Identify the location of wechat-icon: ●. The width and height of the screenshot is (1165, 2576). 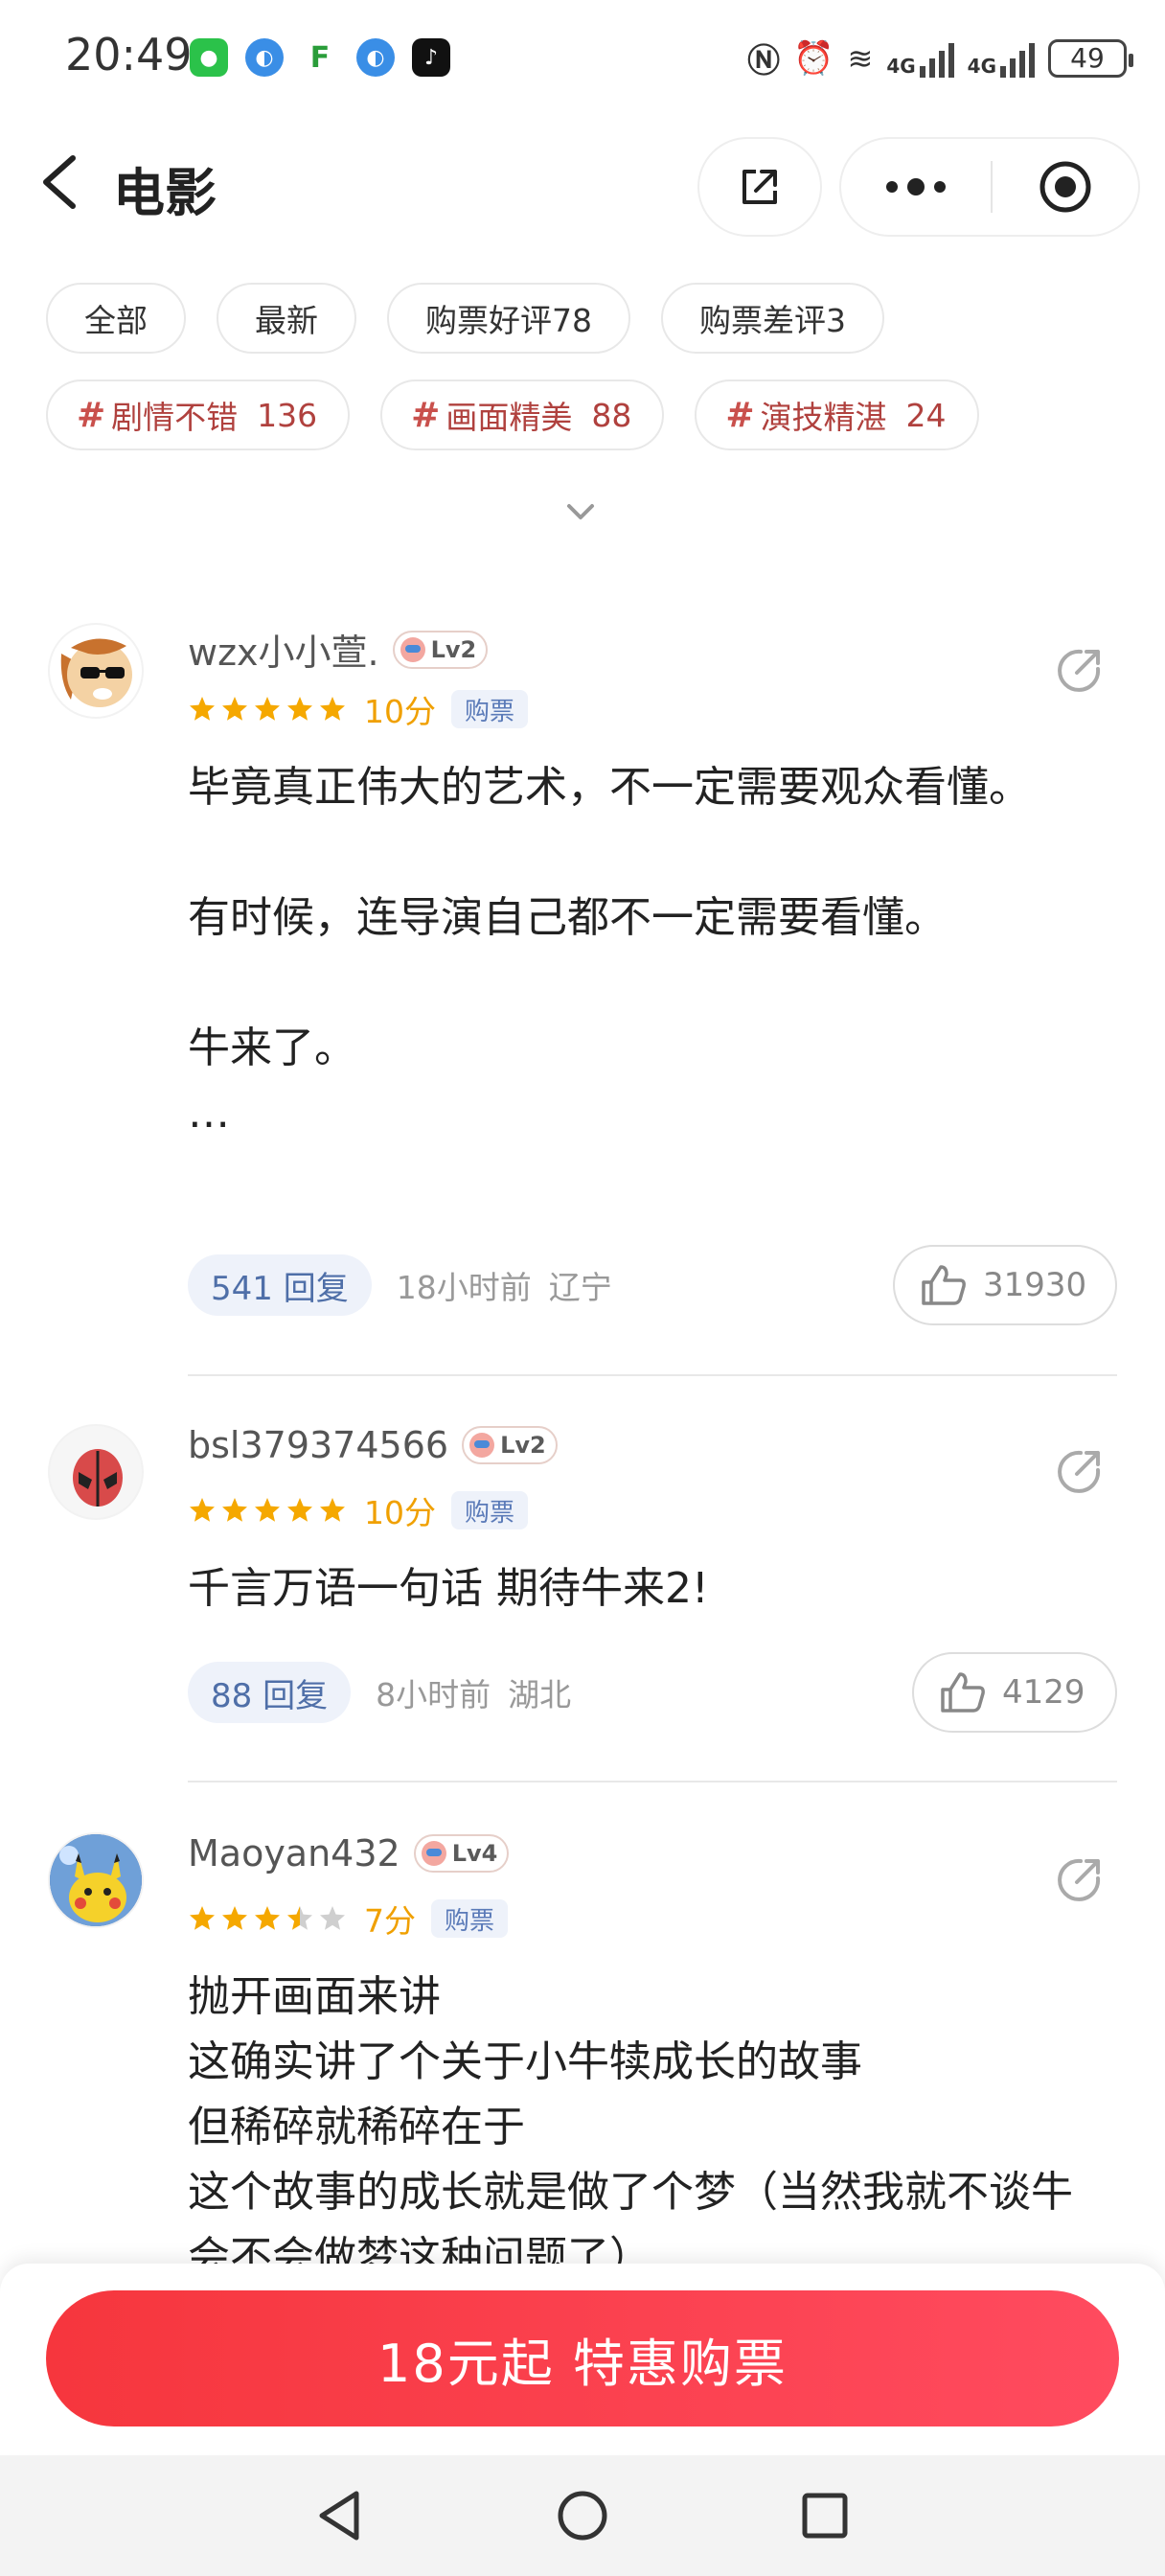
(209, 57).